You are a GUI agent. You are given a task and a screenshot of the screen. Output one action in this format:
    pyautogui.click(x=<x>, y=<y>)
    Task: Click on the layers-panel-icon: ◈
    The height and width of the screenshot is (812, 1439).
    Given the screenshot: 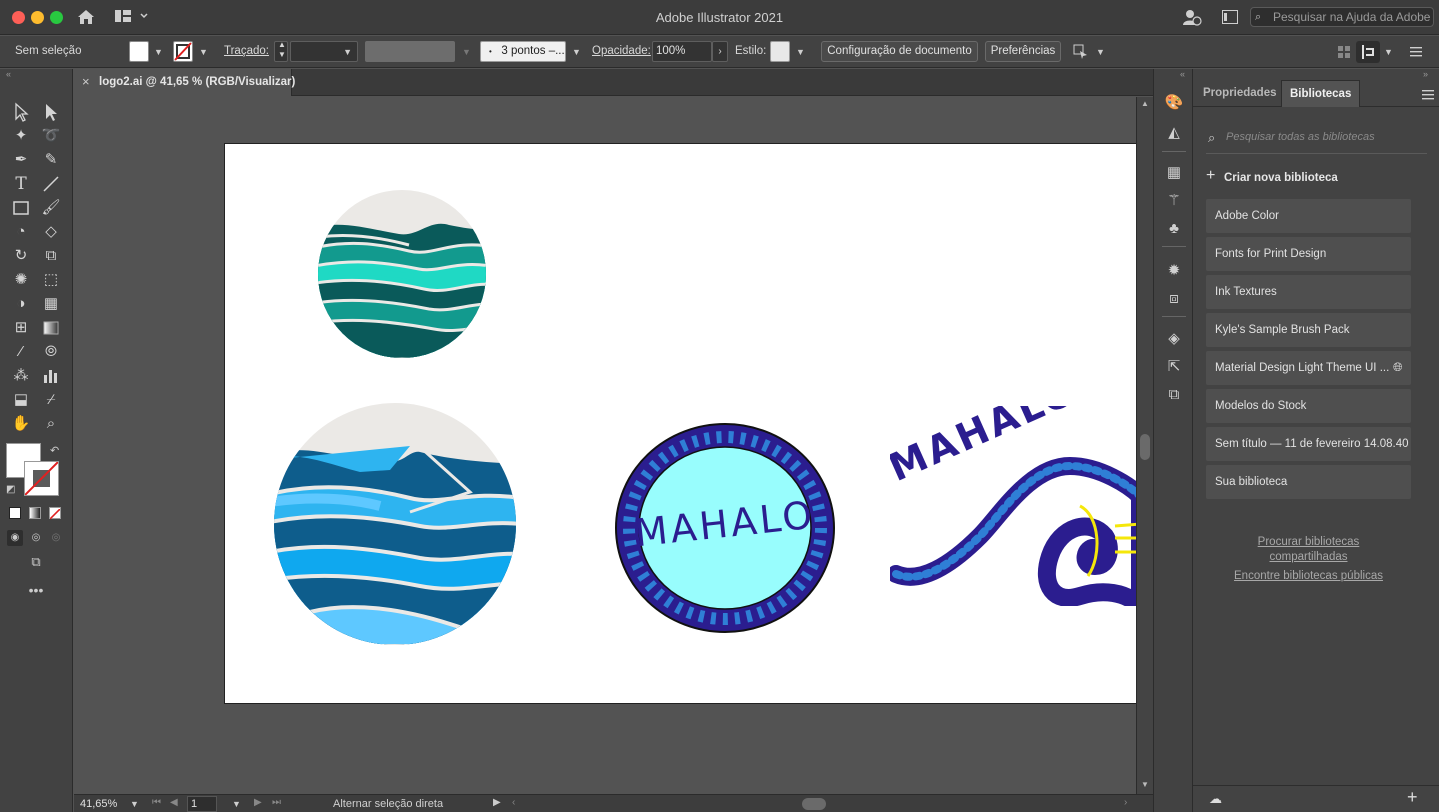 What is the action you would take?
    pyautogui.click(x=1174, y=339)
    